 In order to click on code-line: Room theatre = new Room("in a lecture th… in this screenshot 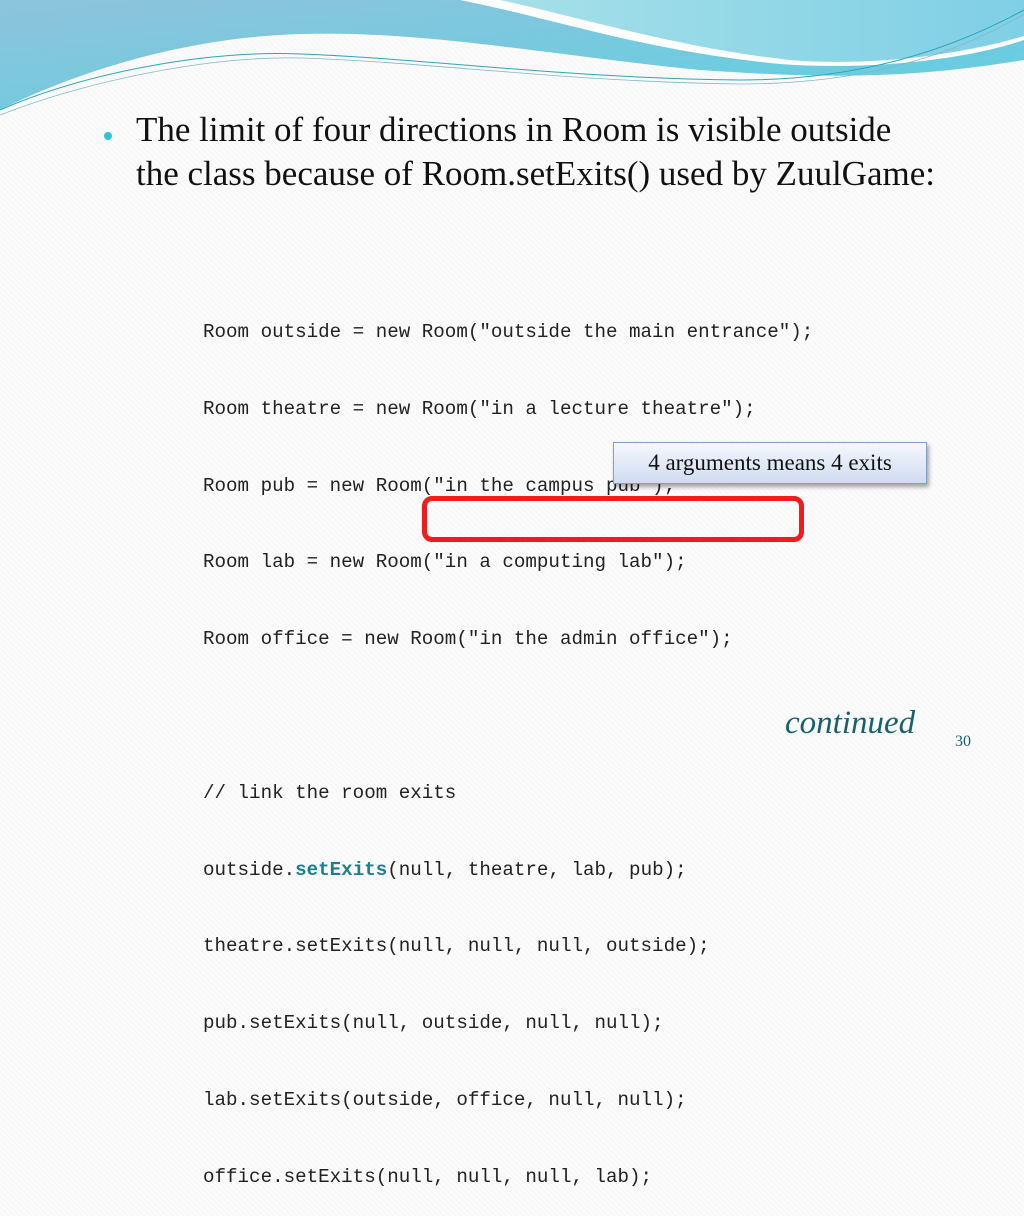, I will do `click(479, 408)`.